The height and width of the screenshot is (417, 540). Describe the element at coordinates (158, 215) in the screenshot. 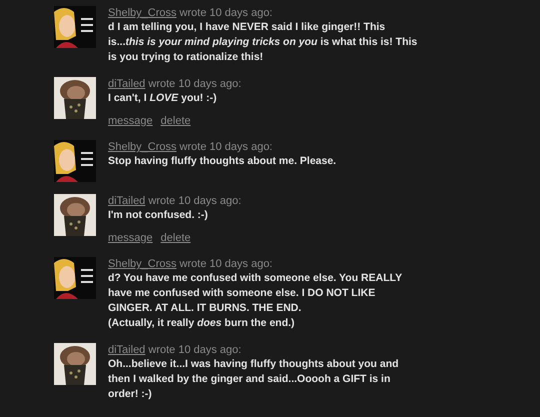

I see `comment-text: I'm not confused. :-)` at that location.